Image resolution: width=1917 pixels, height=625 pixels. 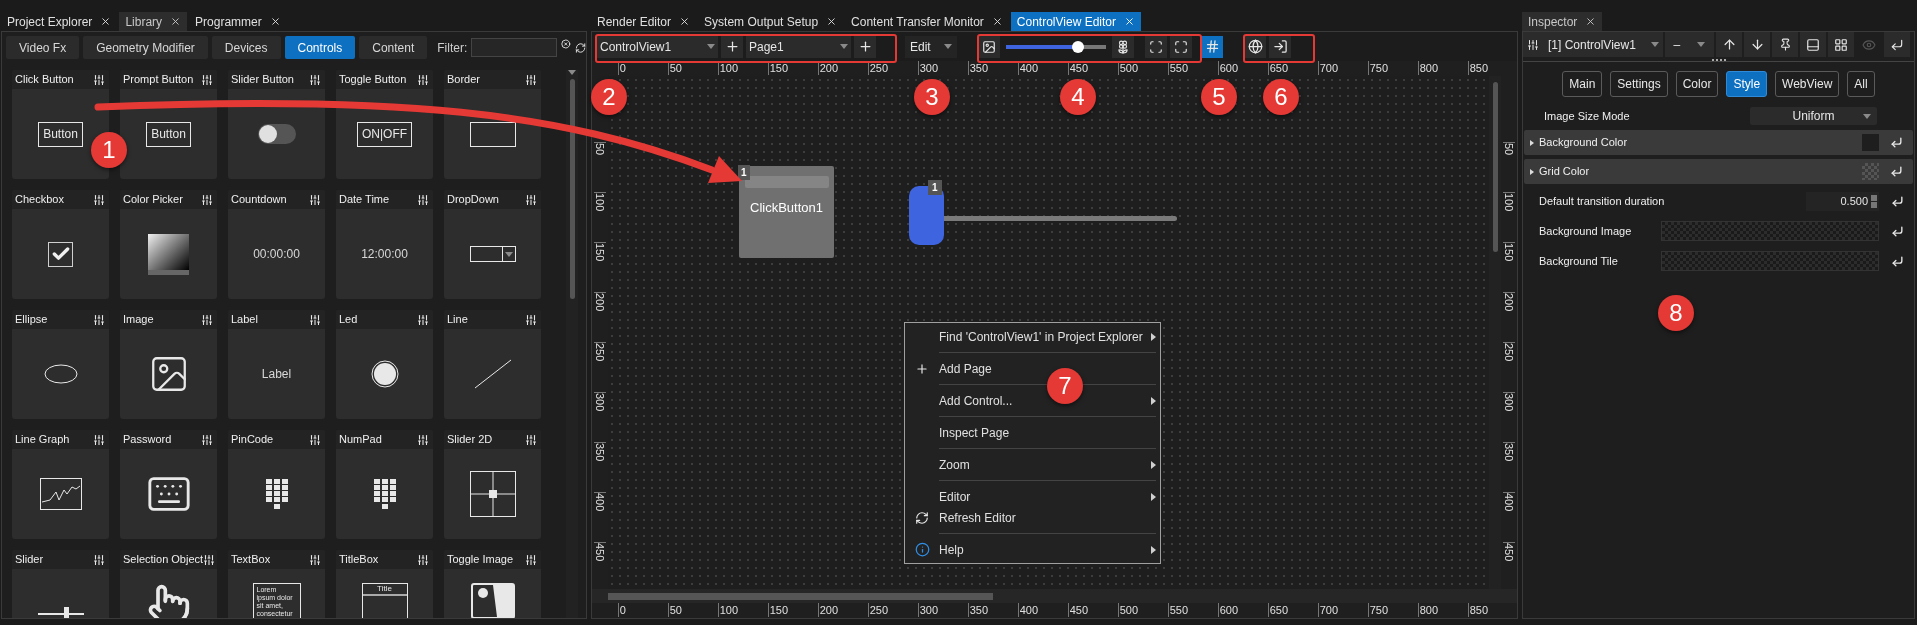 I want to click on mode-dropdown: Edit, so click(x=931, y=46).